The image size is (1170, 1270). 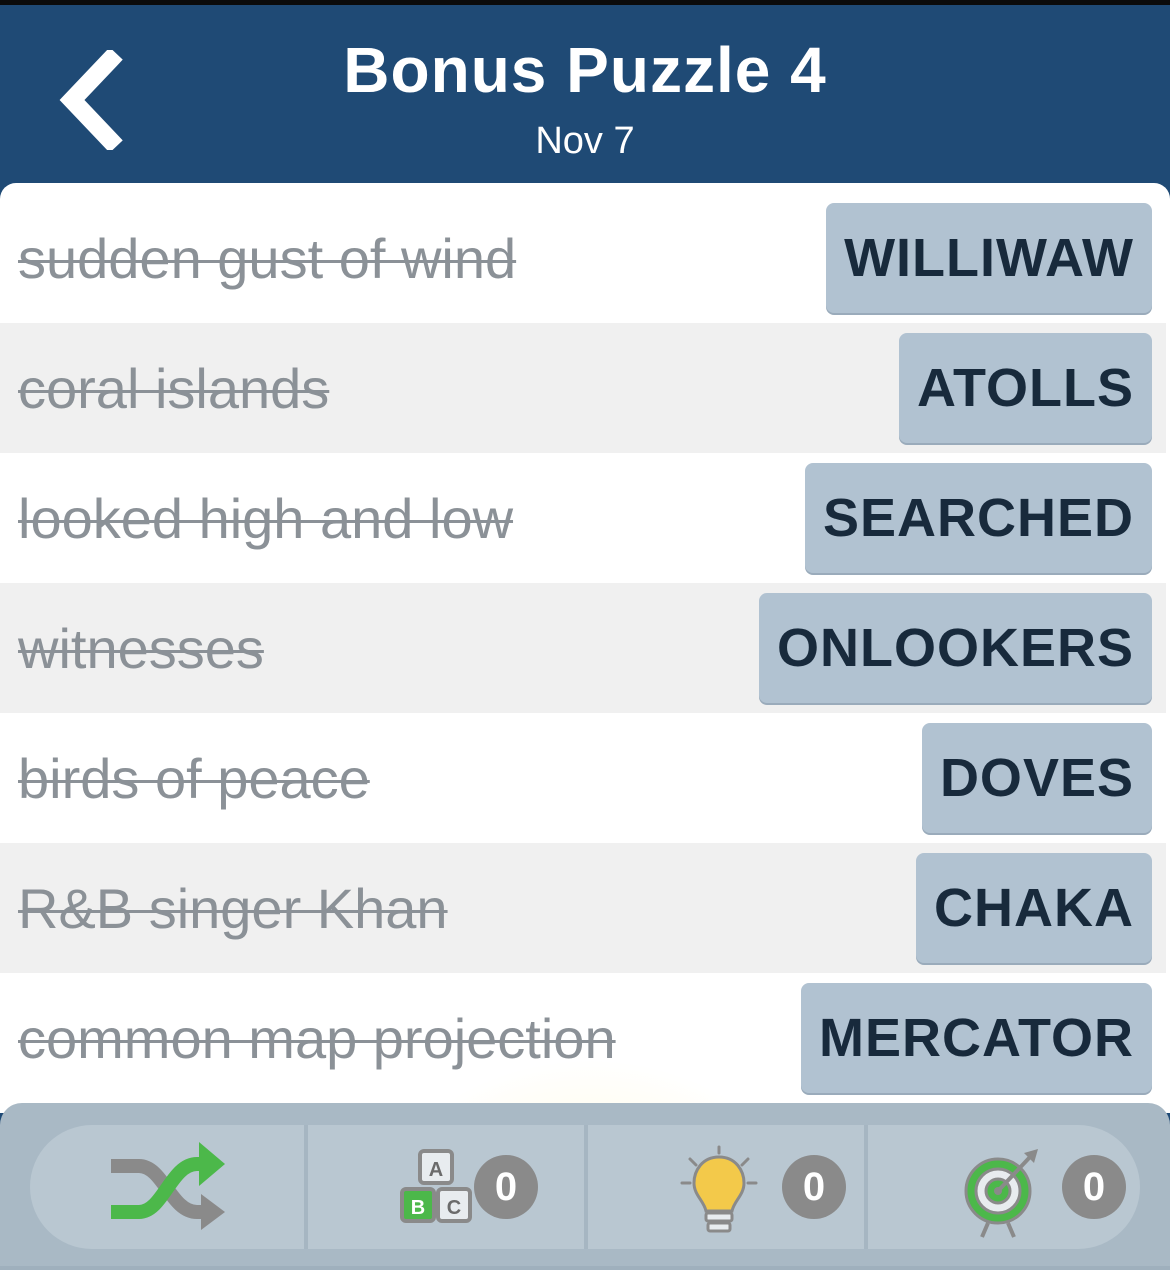 I want to click on toolbar-pill: A B C 0 0 0, so click(x=585, y=1187).